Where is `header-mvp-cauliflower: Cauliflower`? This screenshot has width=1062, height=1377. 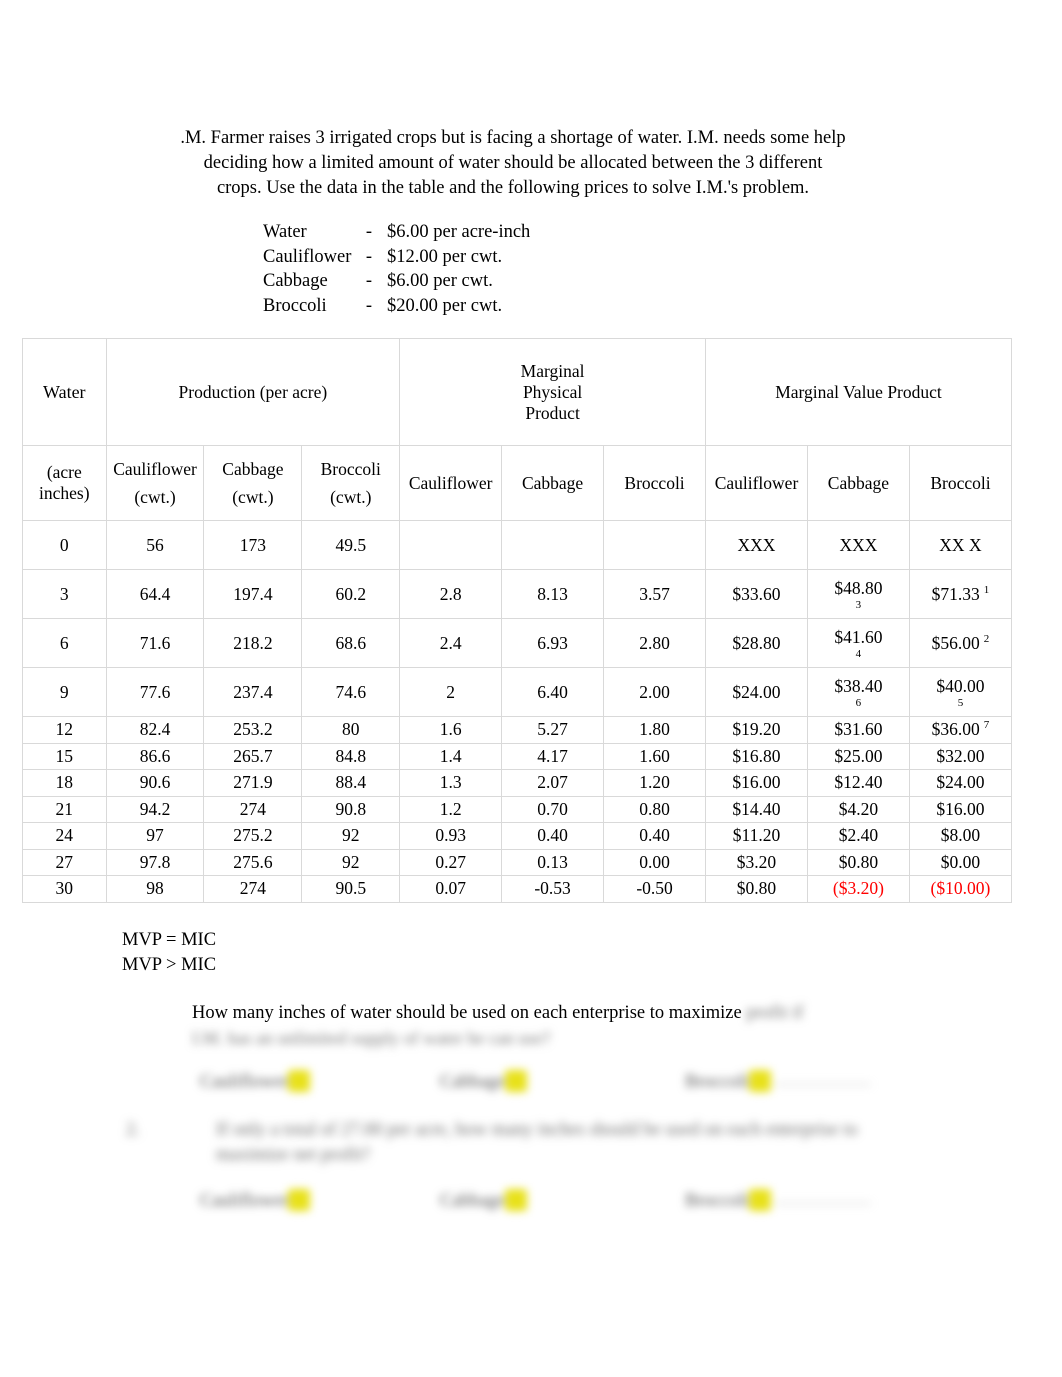
header-mvp-cauliflower: Cauliflower is located at coordinates (756, 483).